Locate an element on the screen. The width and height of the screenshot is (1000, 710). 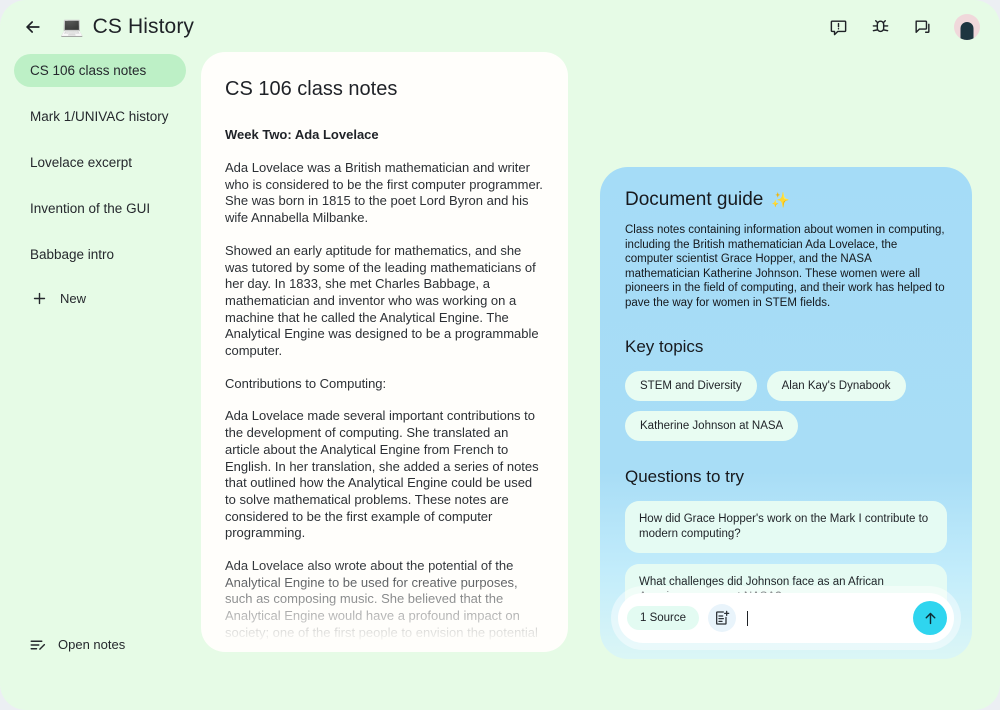
document-subhead: Week Two: Ada Lovelace is located at coordinates (302, 134).